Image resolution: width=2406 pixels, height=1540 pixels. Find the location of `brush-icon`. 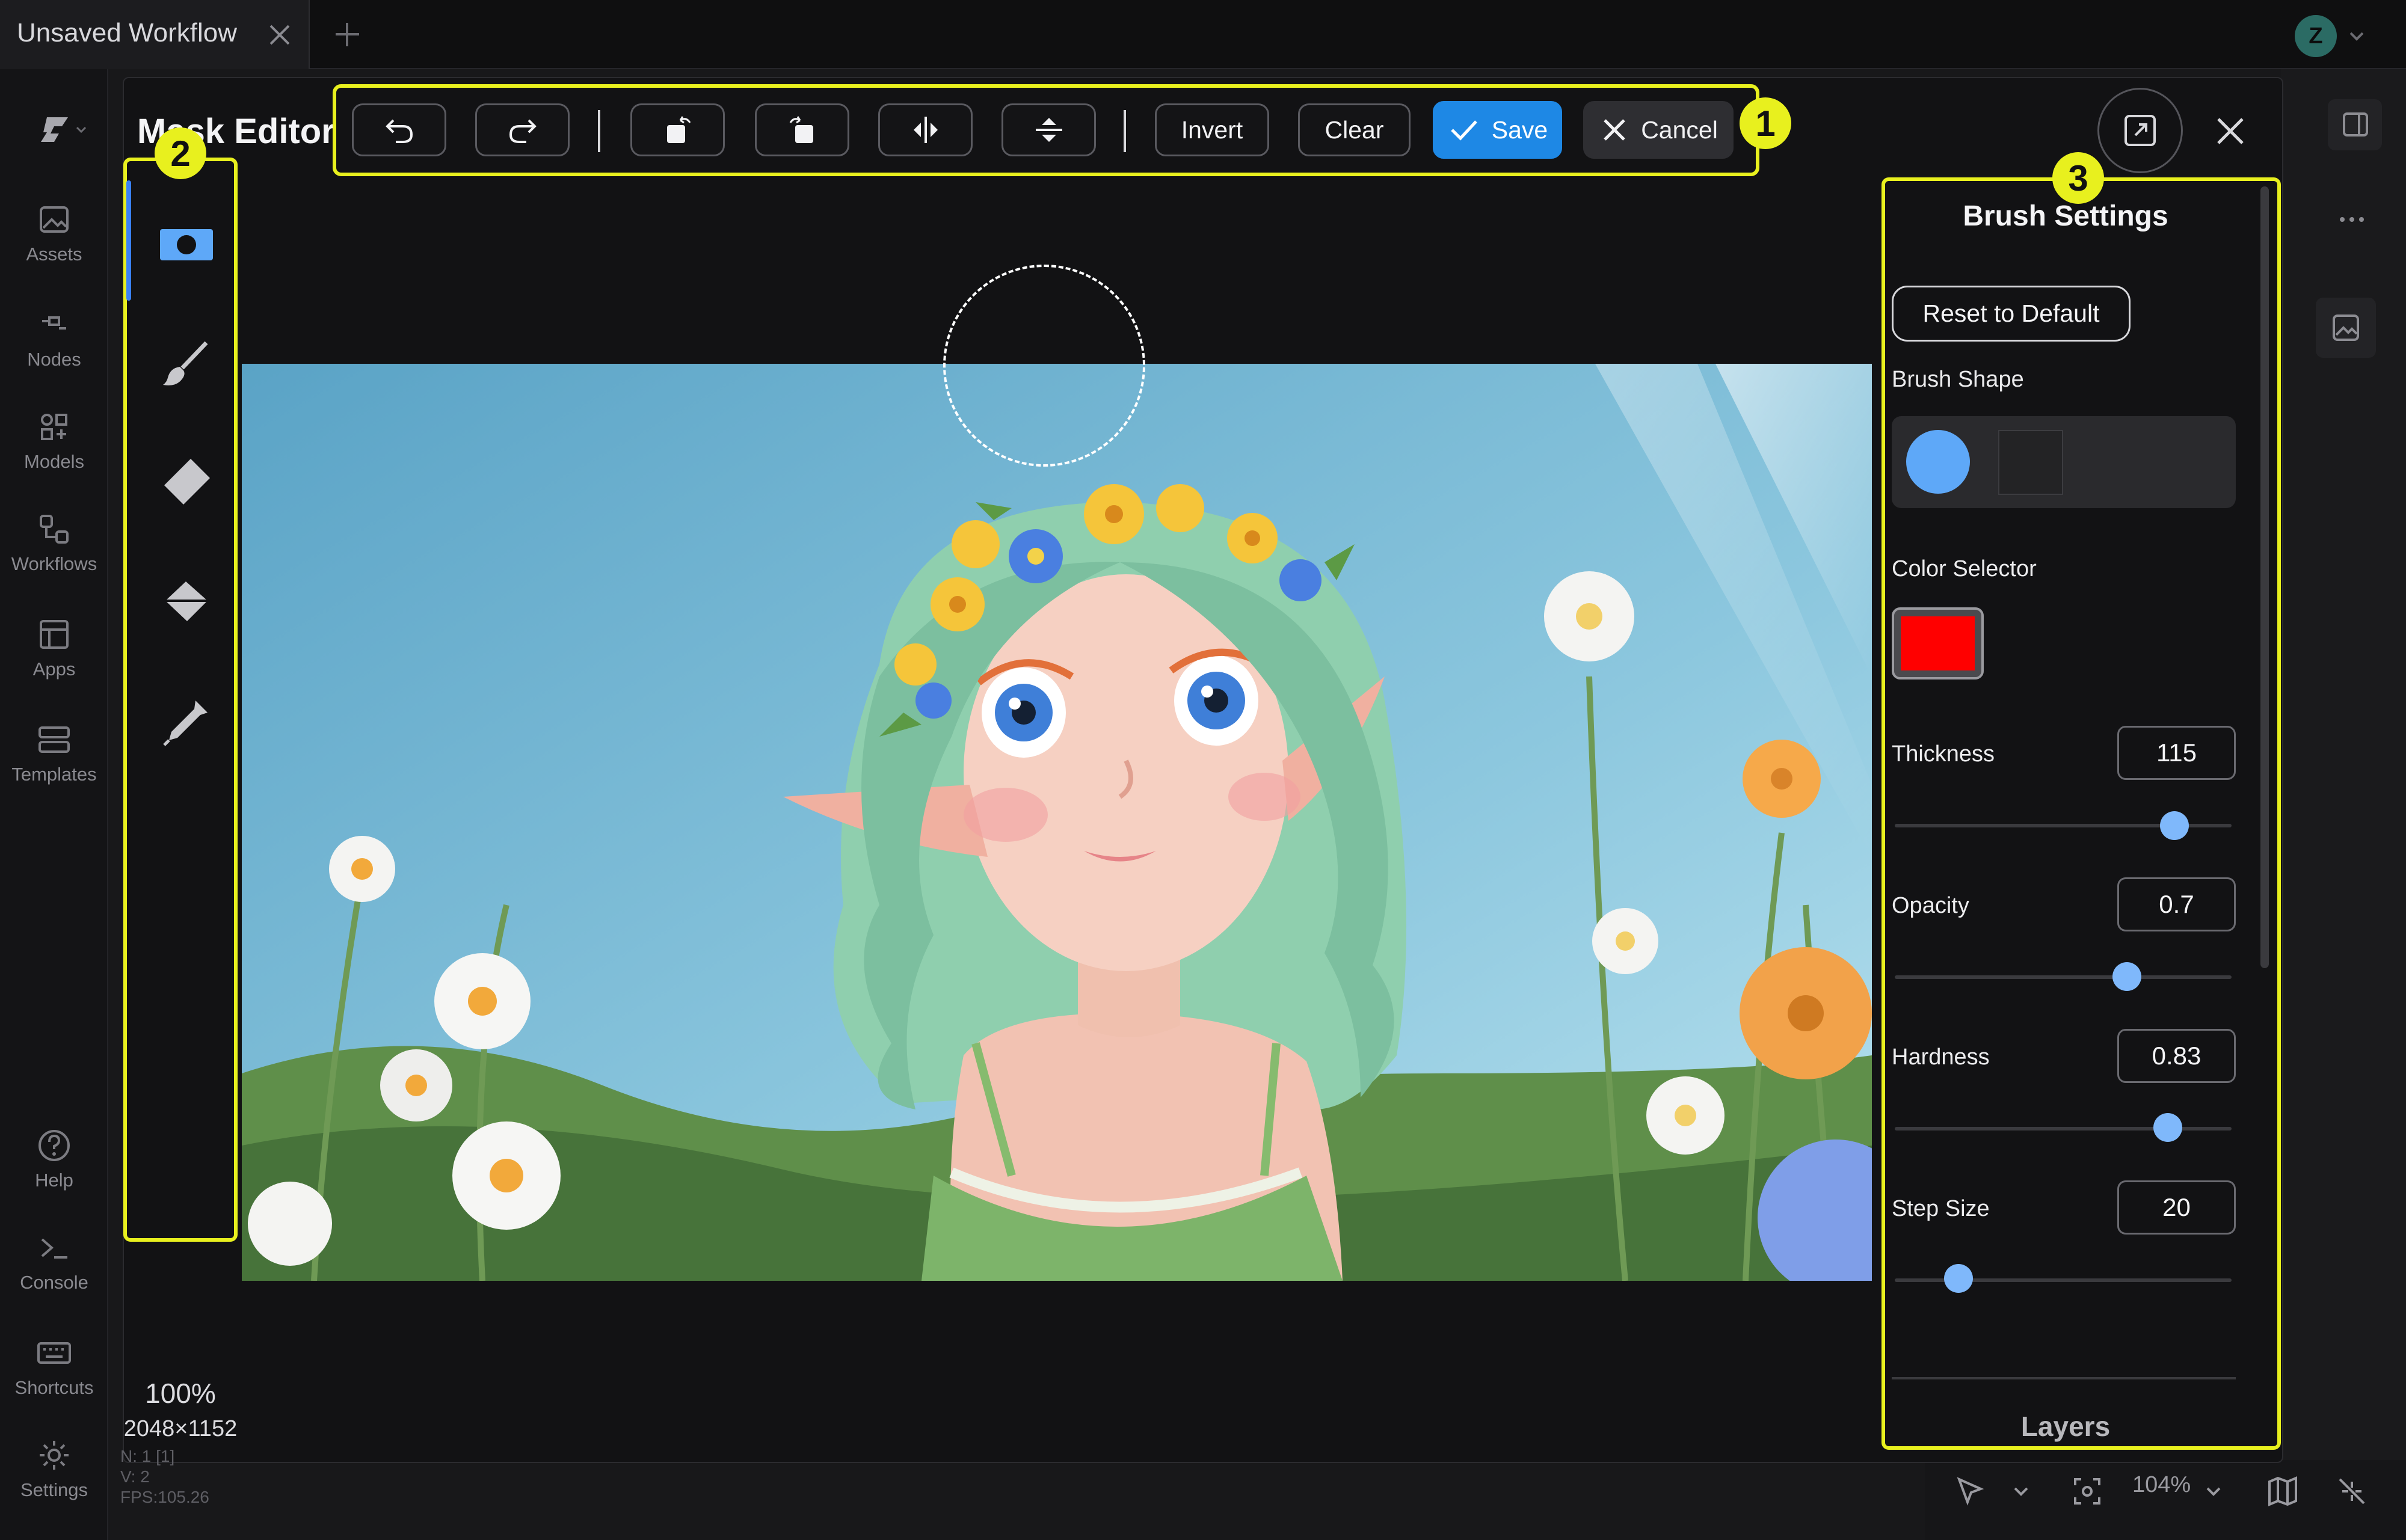

brush-icon is located at coordinates (186, 363).